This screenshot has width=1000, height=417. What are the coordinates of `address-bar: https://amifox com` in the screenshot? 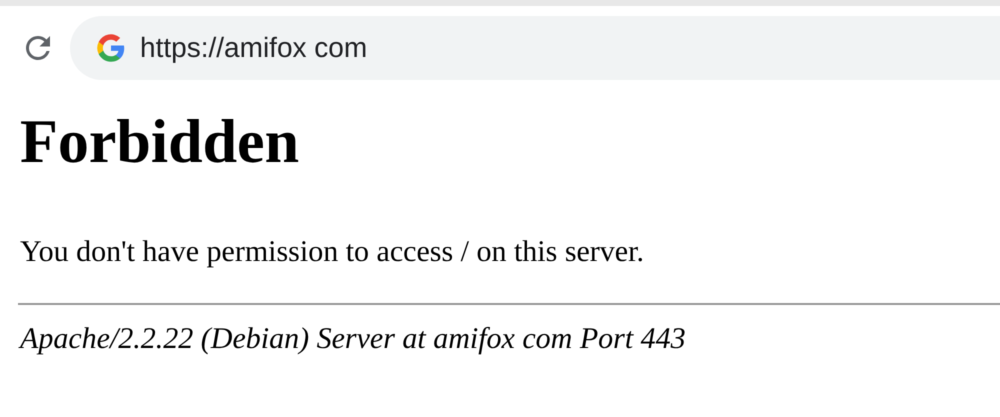 It's located at (535, 48).